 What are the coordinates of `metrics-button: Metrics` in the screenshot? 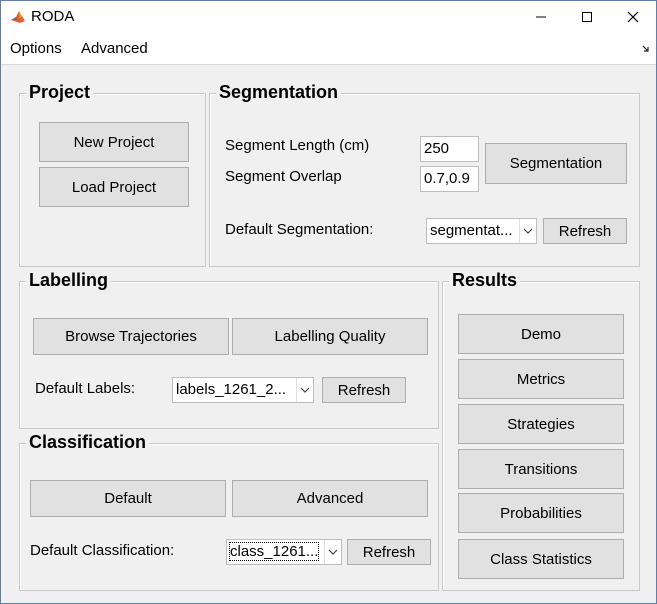 It's located at (541, 379).